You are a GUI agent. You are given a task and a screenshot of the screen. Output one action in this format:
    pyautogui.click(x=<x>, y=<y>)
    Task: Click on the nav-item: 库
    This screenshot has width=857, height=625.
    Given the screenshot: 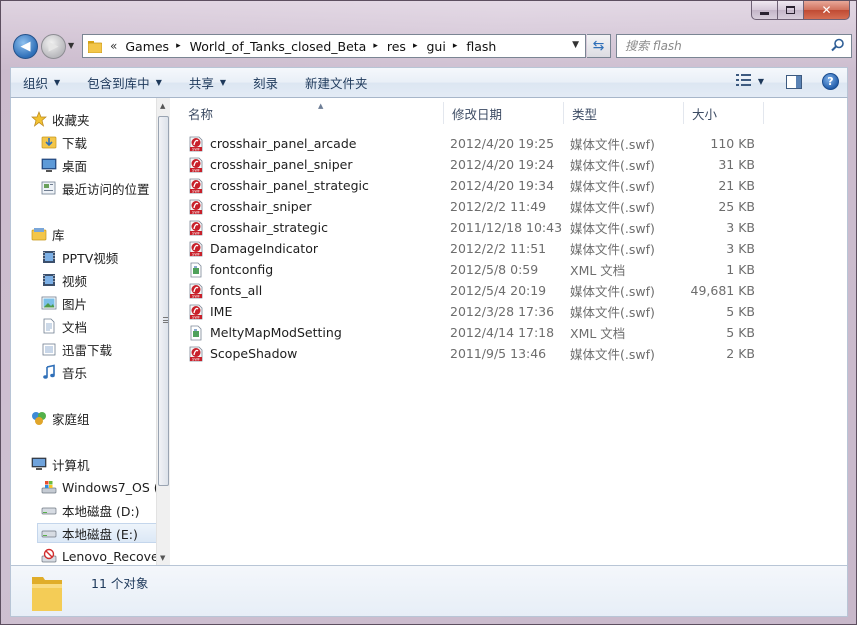 What is the action you would take?
    pyautogui.click(x=48, y=234)
    